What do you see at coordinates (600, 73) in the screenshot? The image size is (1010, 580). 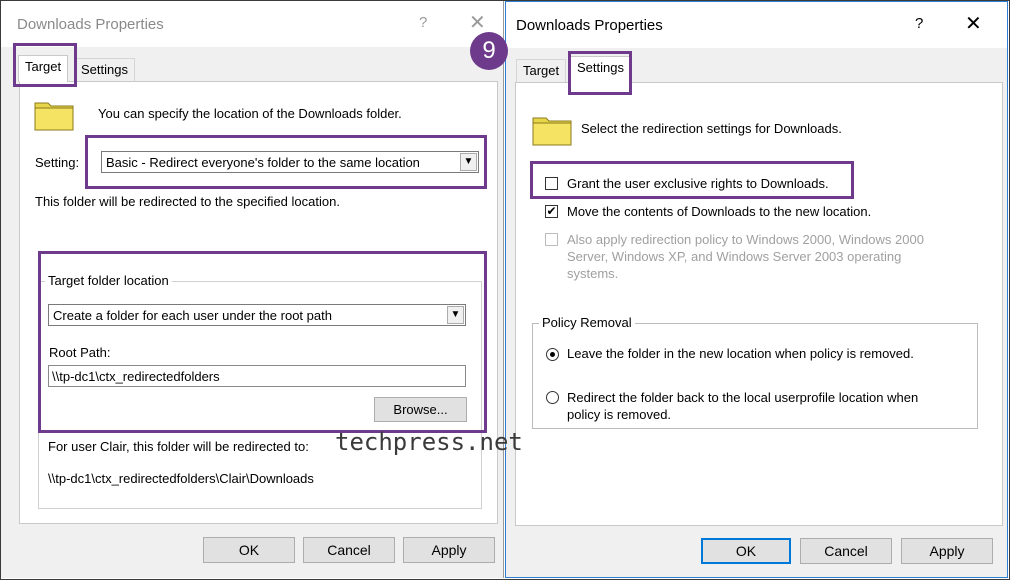 I see `highlight-settings-tab` at bounding box center [600, 73].